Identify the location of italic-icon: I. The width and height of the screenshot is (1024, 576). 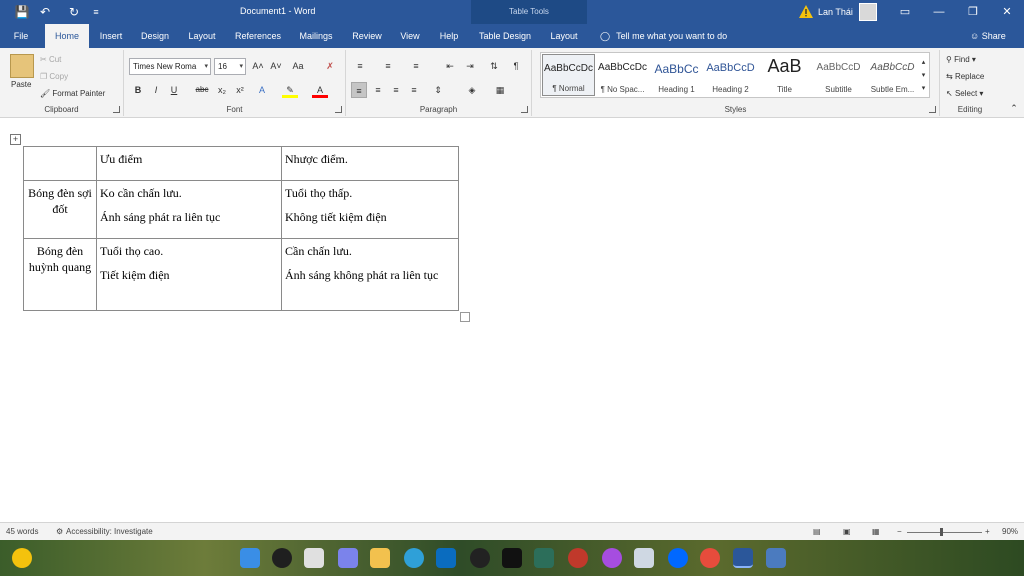
(156, 90).